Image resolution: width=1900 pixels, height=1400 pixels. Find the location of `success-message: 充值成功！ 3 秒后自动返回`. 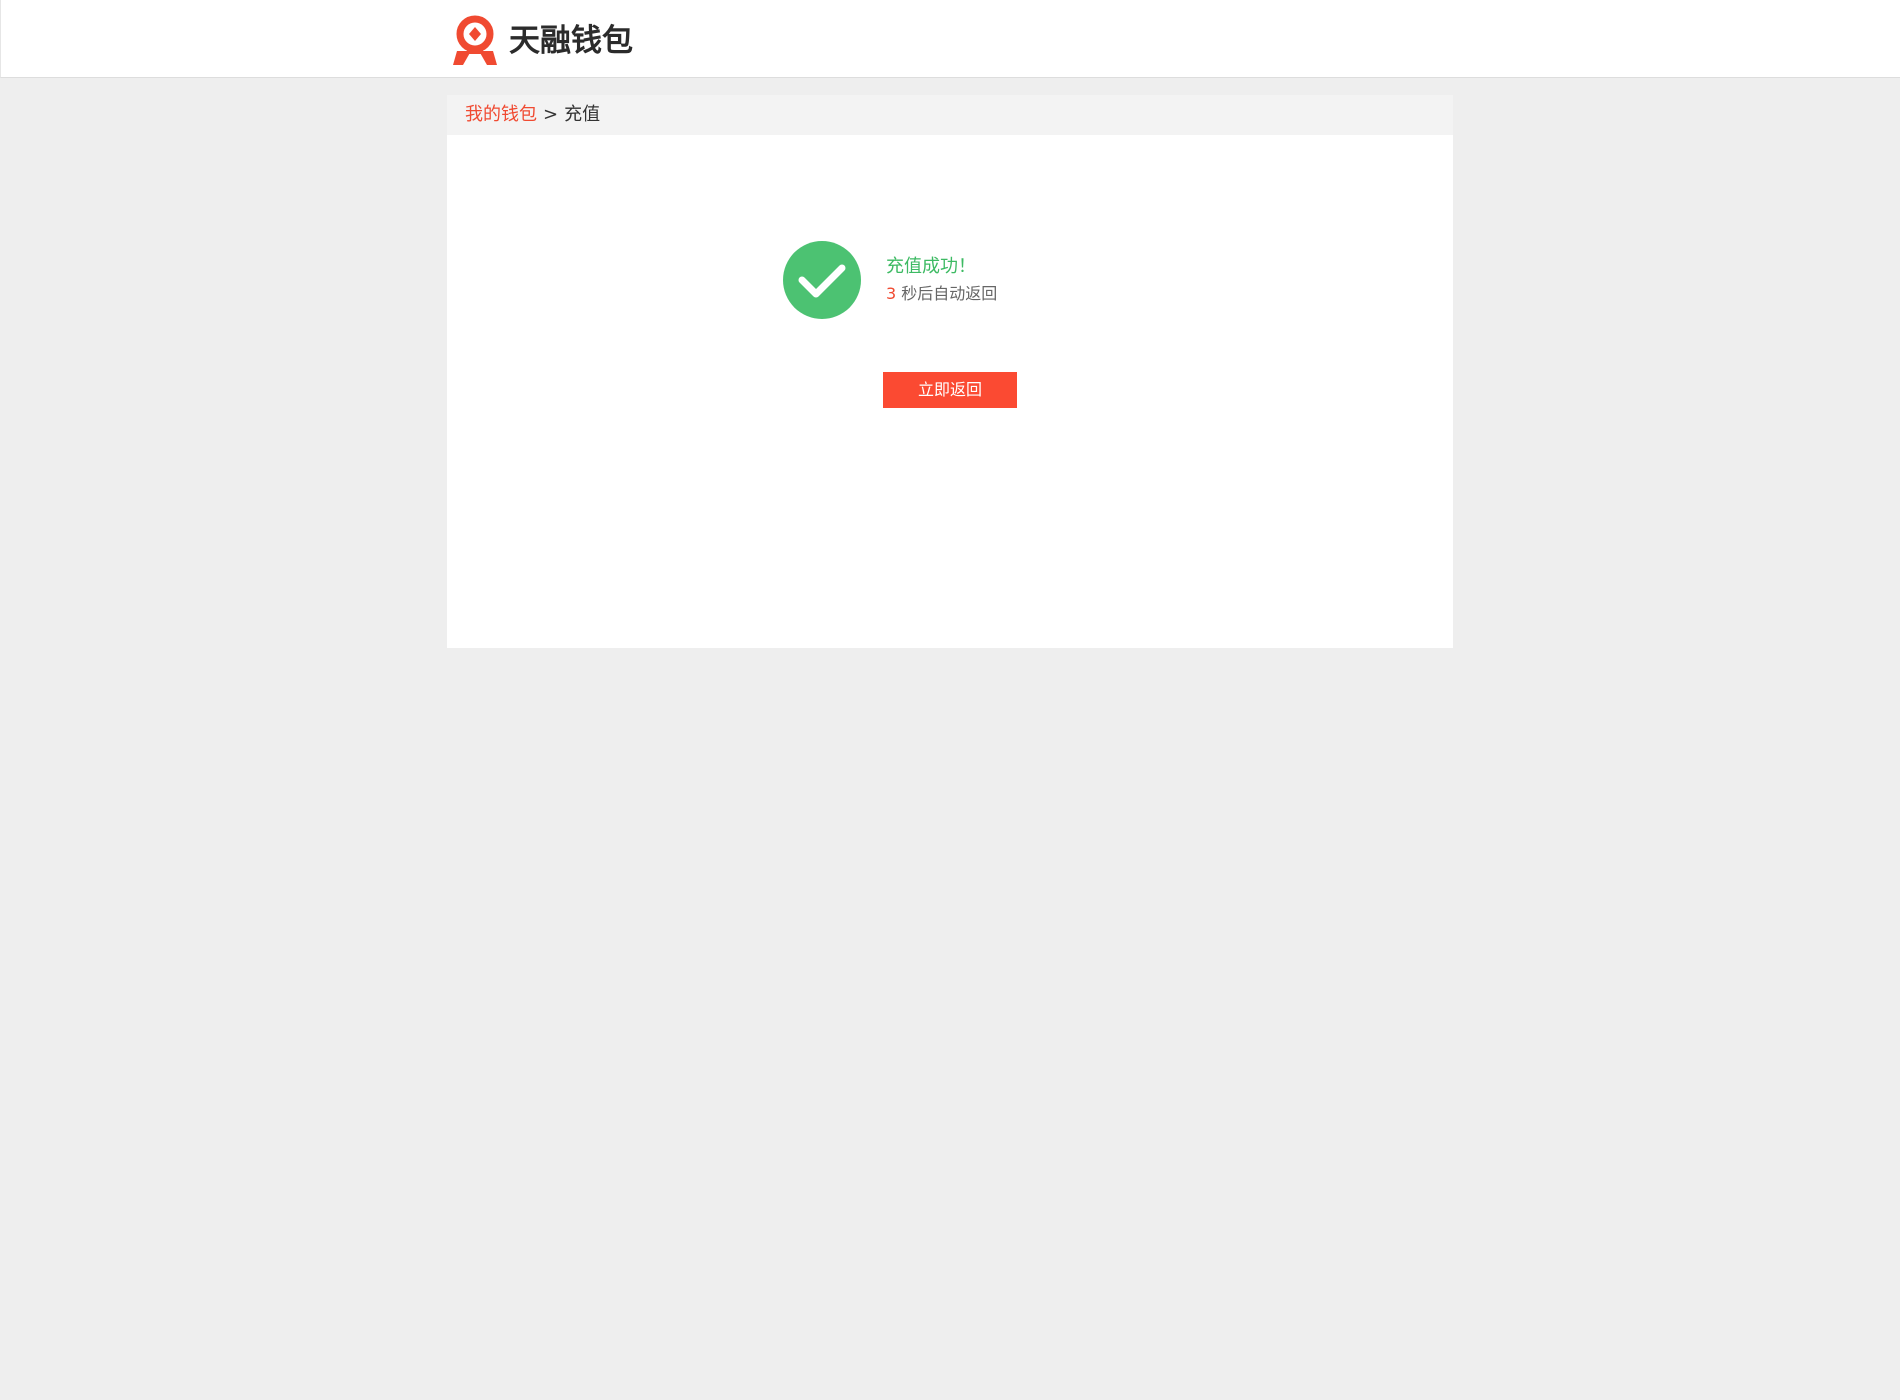

success-message: 充值成功！ 3 秒后自动返回 is located at coordinates (890, 280).